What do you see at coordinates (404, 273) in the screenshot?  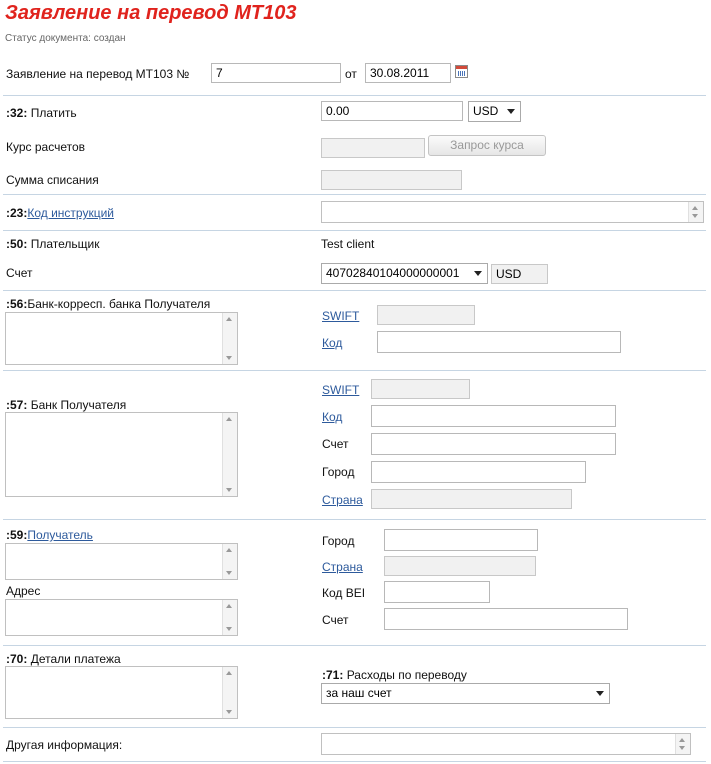 I see `account-select: 40702840104000000001` at bounding box center [404, 273].